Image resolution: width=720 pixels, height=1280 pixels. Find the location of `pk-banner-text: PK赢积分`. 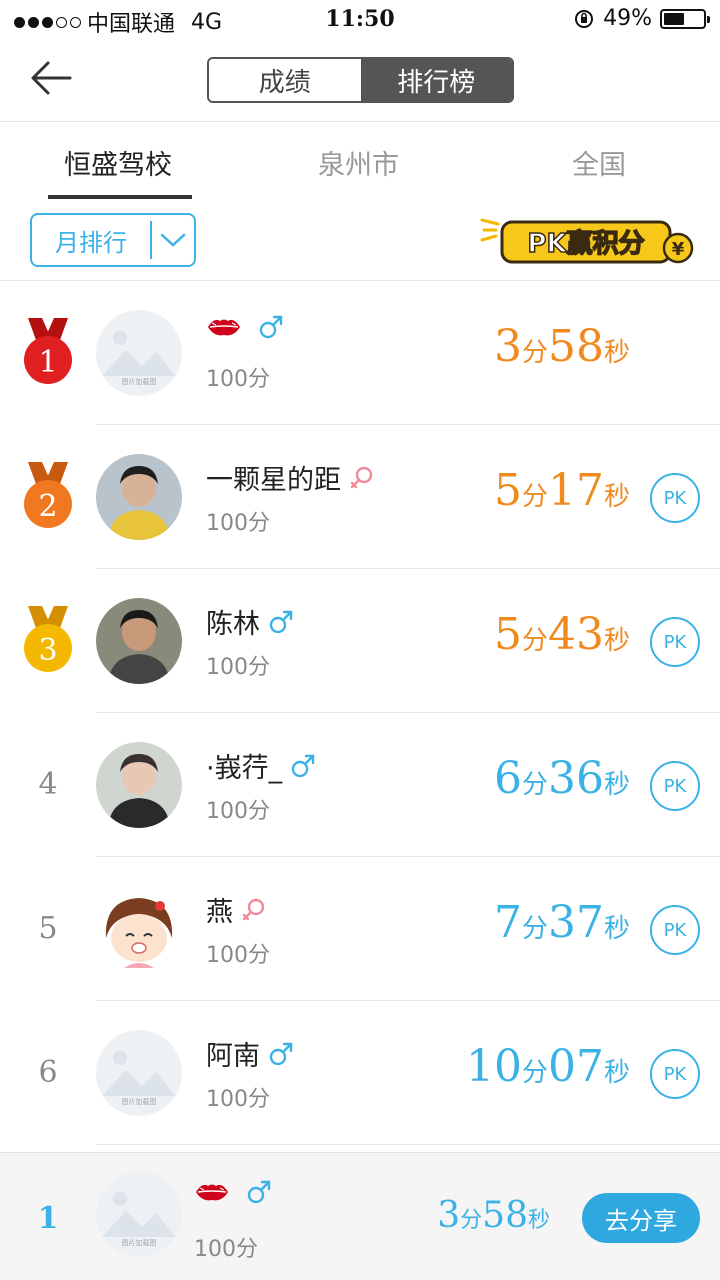

pk-banner-text: PK赢积分 is located at coordinates (585, 243).